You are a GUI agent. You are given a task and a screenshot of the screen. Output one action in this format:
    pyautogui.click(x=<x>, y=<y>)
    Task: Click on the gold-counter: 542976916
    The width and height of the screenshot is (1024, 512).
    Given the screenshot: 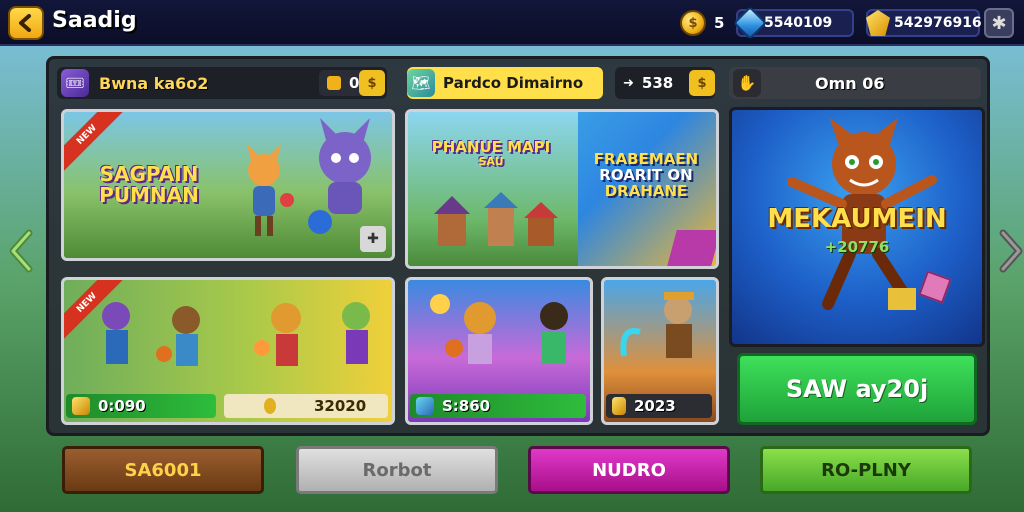 What is the action you would take?
    pyautogui.click(x=924, y=23)
    